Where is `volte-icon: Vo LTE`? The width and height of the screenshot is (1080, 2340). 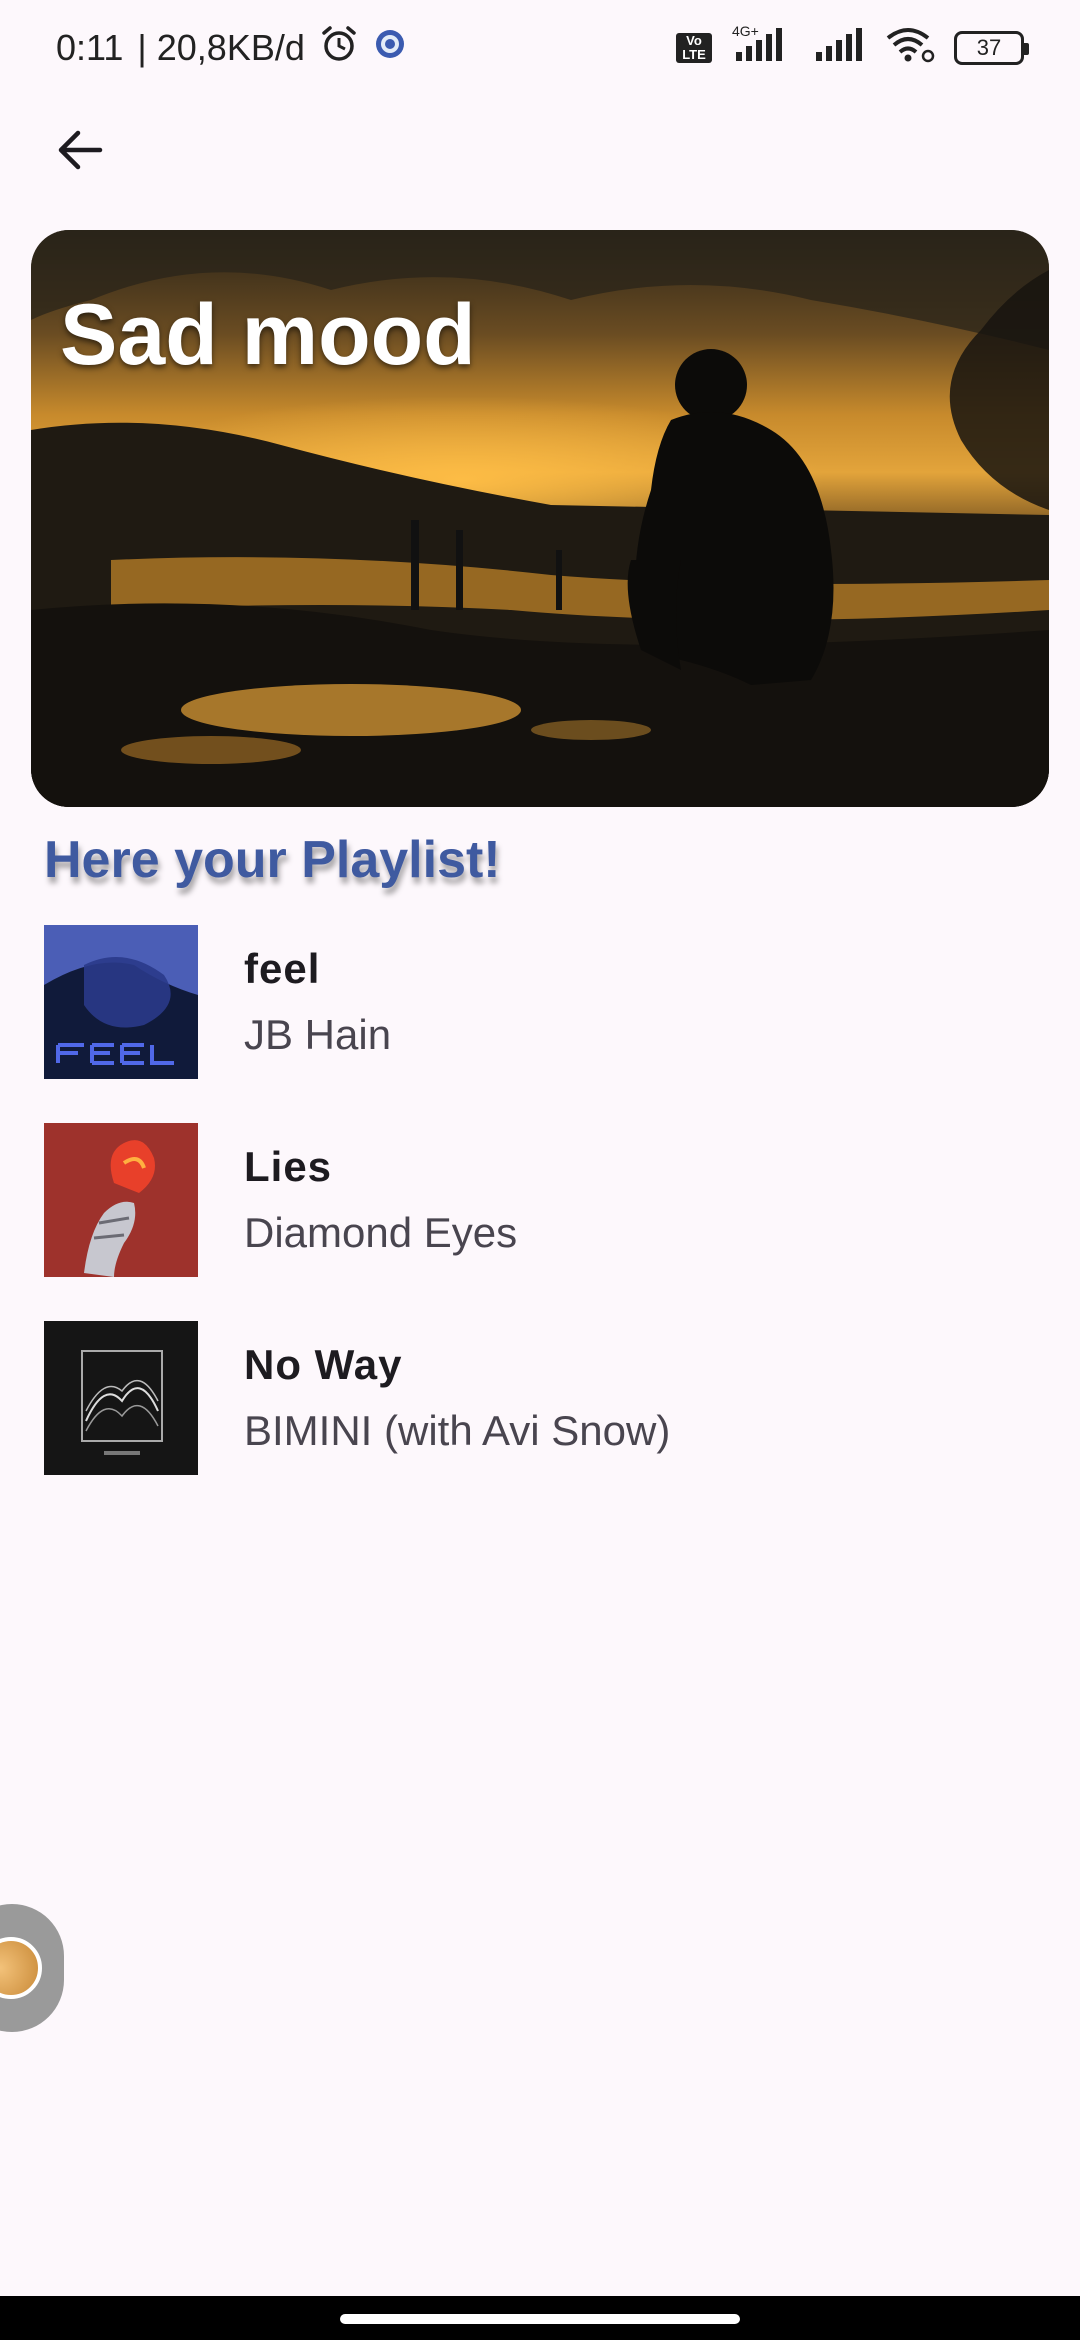
volte-icon: Vo LTE is located at coordinates (694, 48).